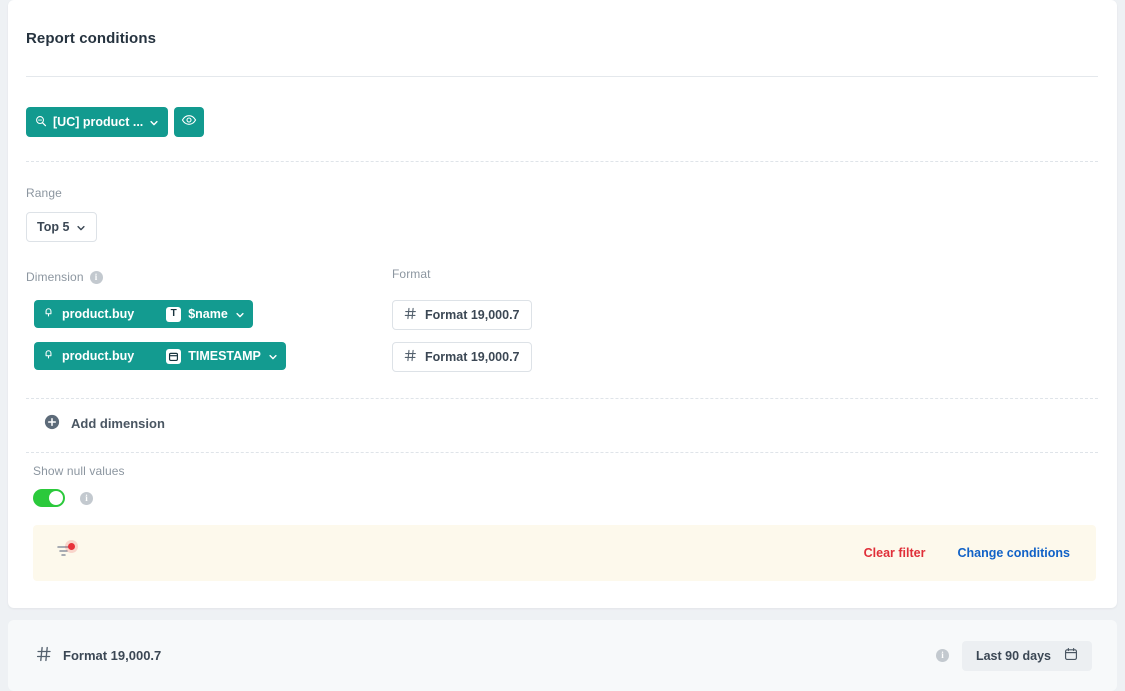 The image size is (1125, 691). What do you see at coordinates (562, 76) in the screenshot?
I see `divider-top` at bounding box center [562, 76].